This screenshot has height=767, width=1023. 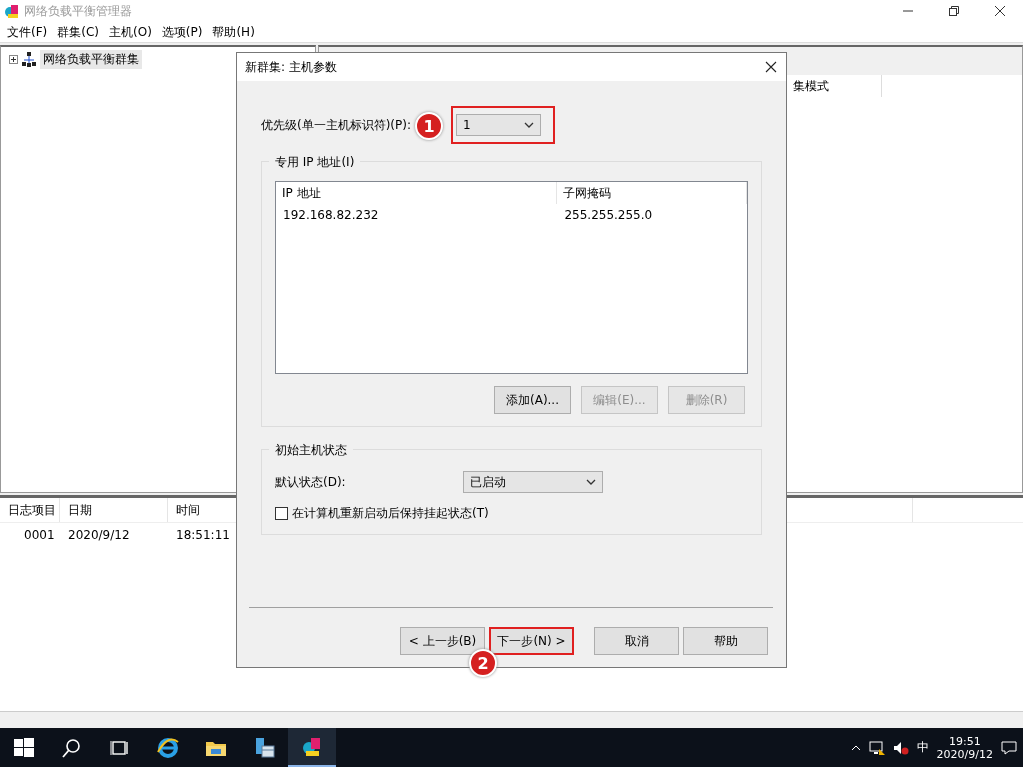 I want to click on app-button, so click(x=312, y=747).